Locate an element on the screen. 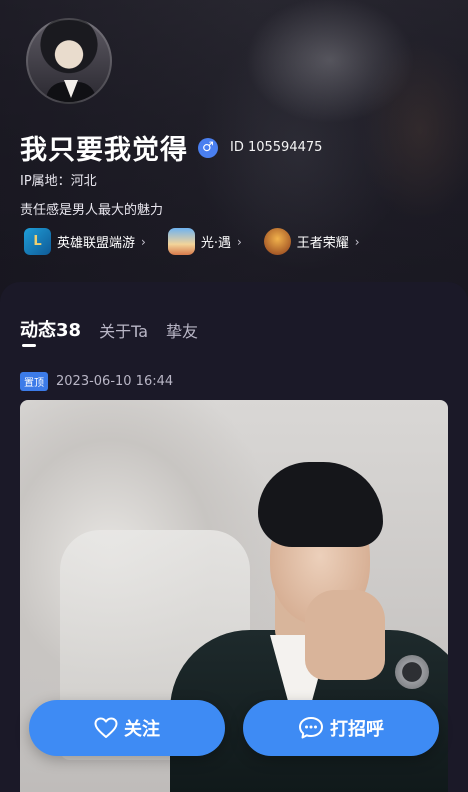  game-list: L 英雄联盟端游 › 光·遇 › 王者荣耀 › is located at coordinates (203, 241).